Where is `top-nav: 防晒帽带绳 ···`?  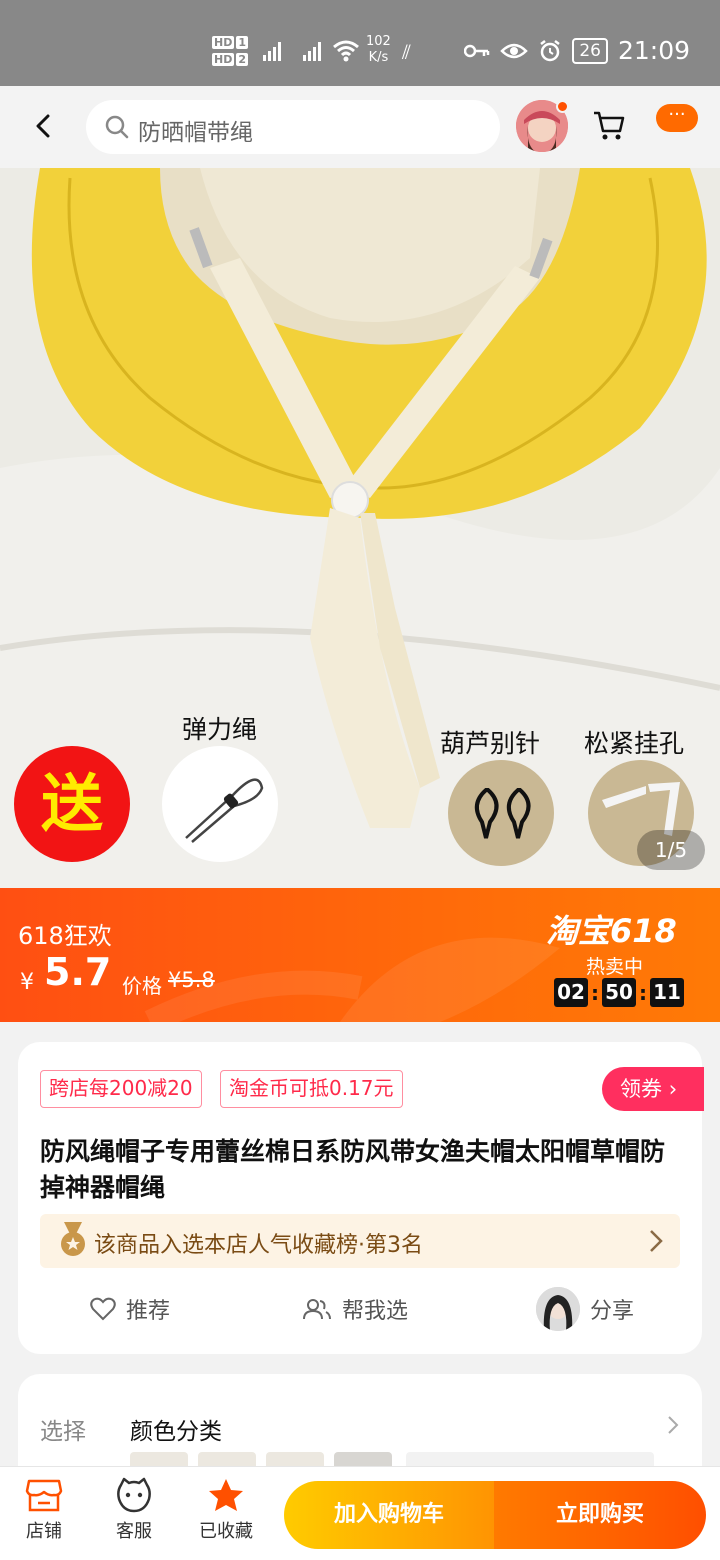 top-nav: 防晒帽带绳 ··· is located at coordinates (360, 127).